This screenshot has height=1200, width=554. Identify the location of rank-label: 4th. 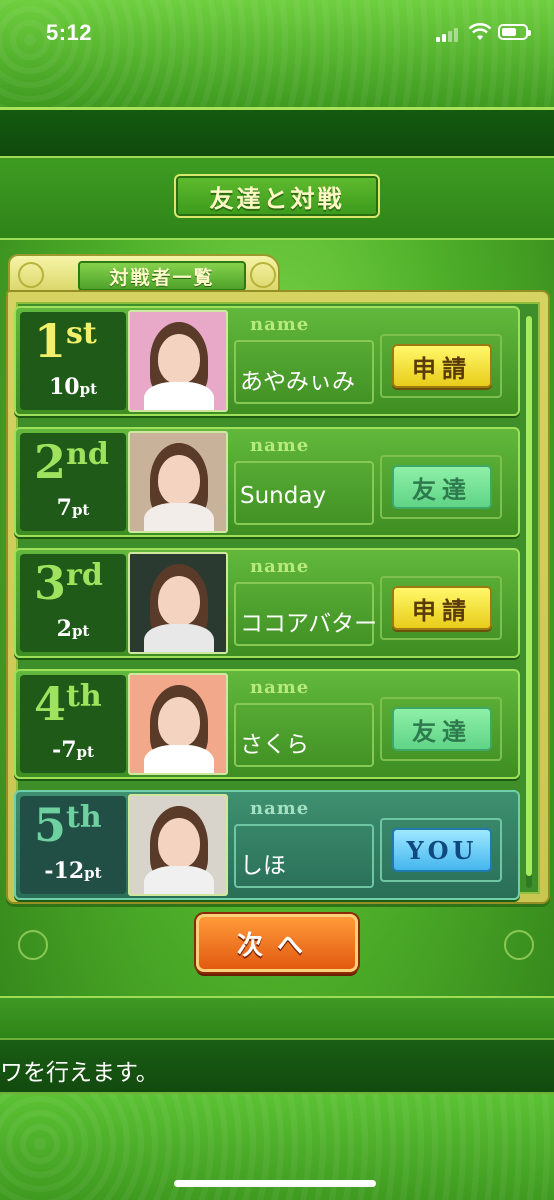
(68, 704).